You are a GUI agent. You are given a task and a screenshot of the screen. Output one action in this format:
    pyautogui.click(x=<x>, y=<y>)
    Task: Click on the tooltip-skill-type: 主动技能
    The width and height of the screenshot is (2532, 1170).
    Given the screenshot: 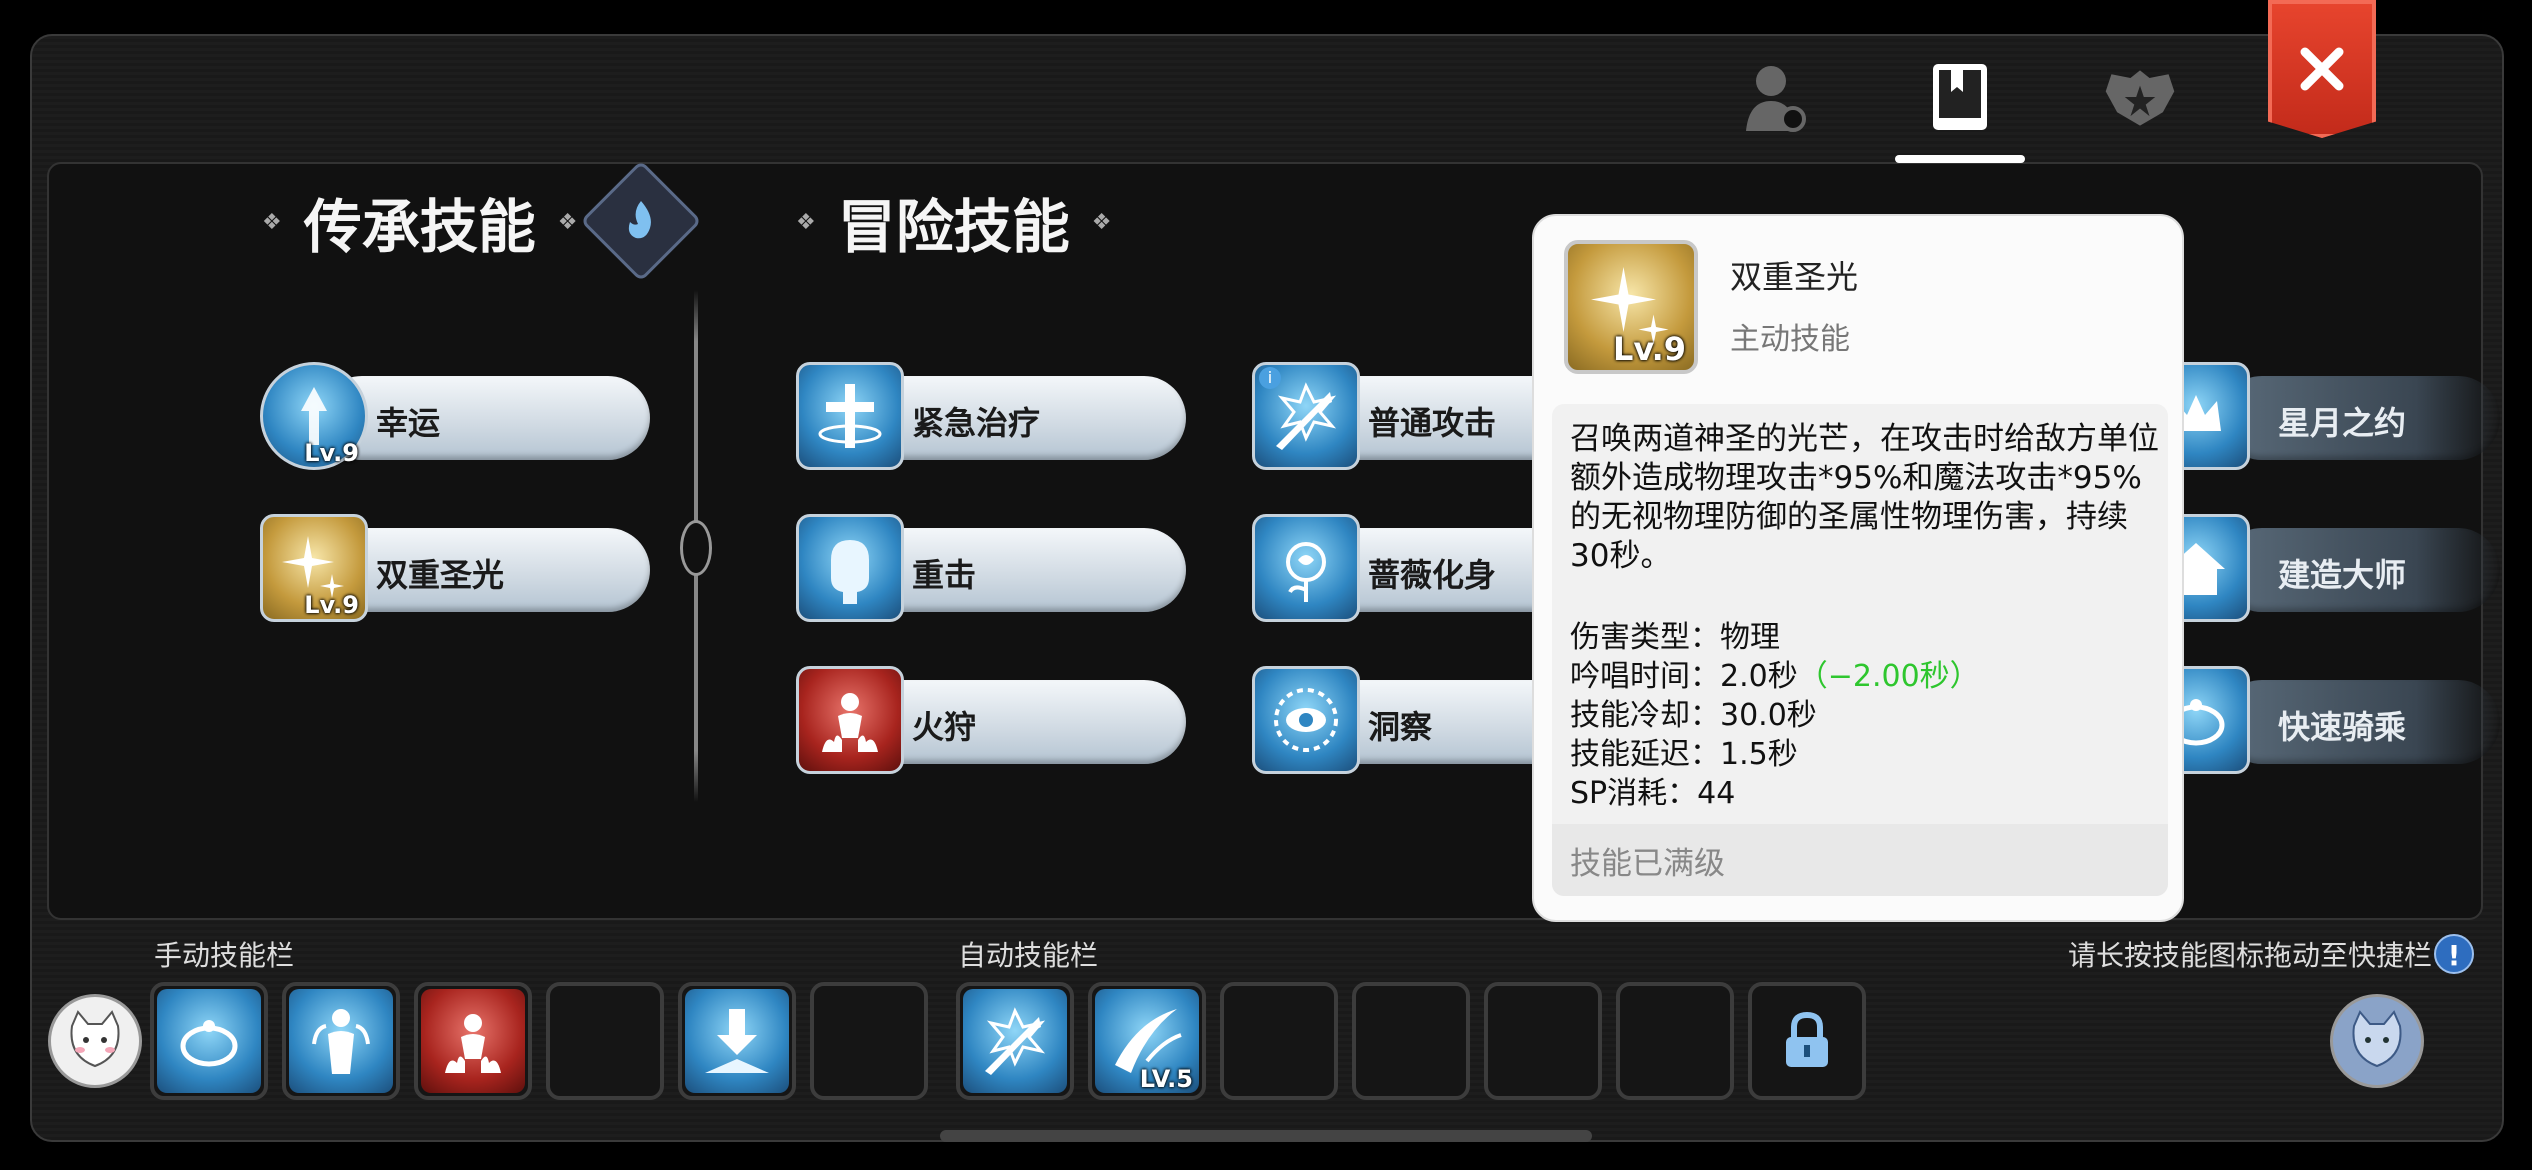 What is the action you would take?
    pyautogui.click(x=1790, y=339)
    